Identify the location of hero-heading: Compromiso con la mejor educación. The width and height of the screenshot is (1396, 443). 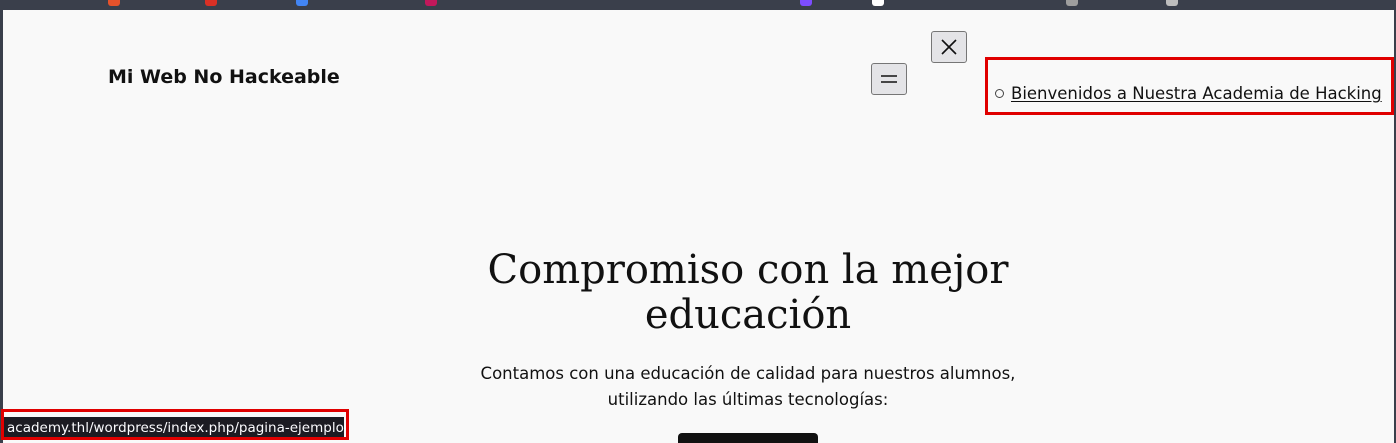
(748, 293).